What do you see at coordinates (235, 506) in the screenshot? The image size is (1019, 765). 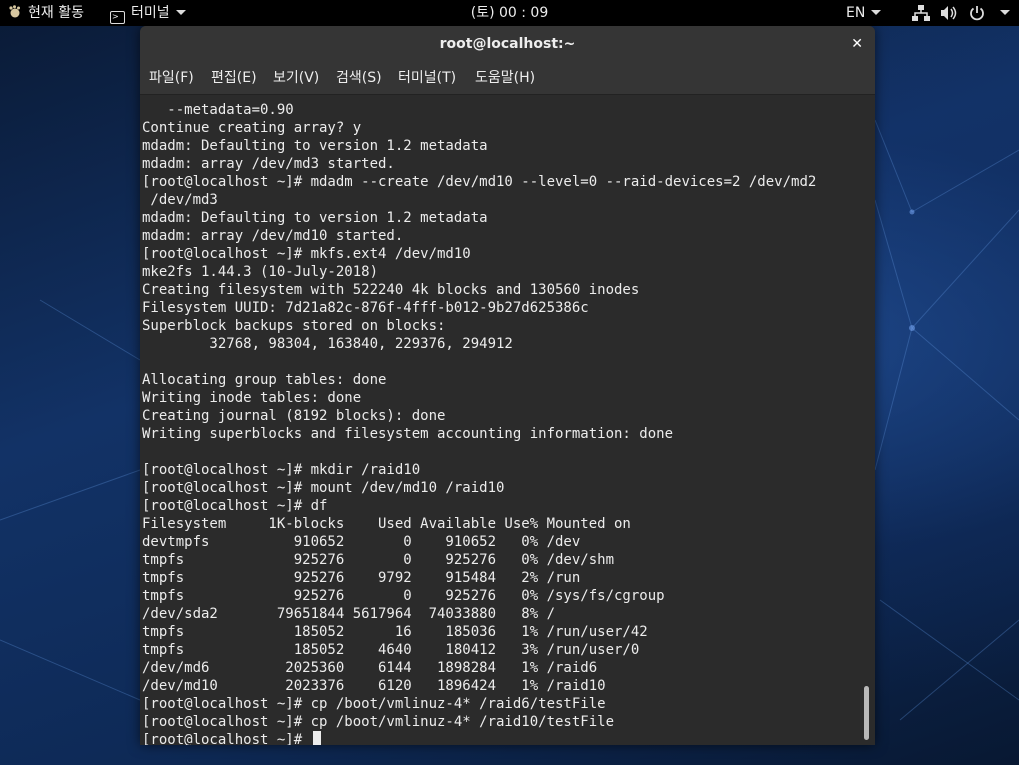 I see `terminal-line: [root@localhost ~]# df` at bounding box center [235, 506].